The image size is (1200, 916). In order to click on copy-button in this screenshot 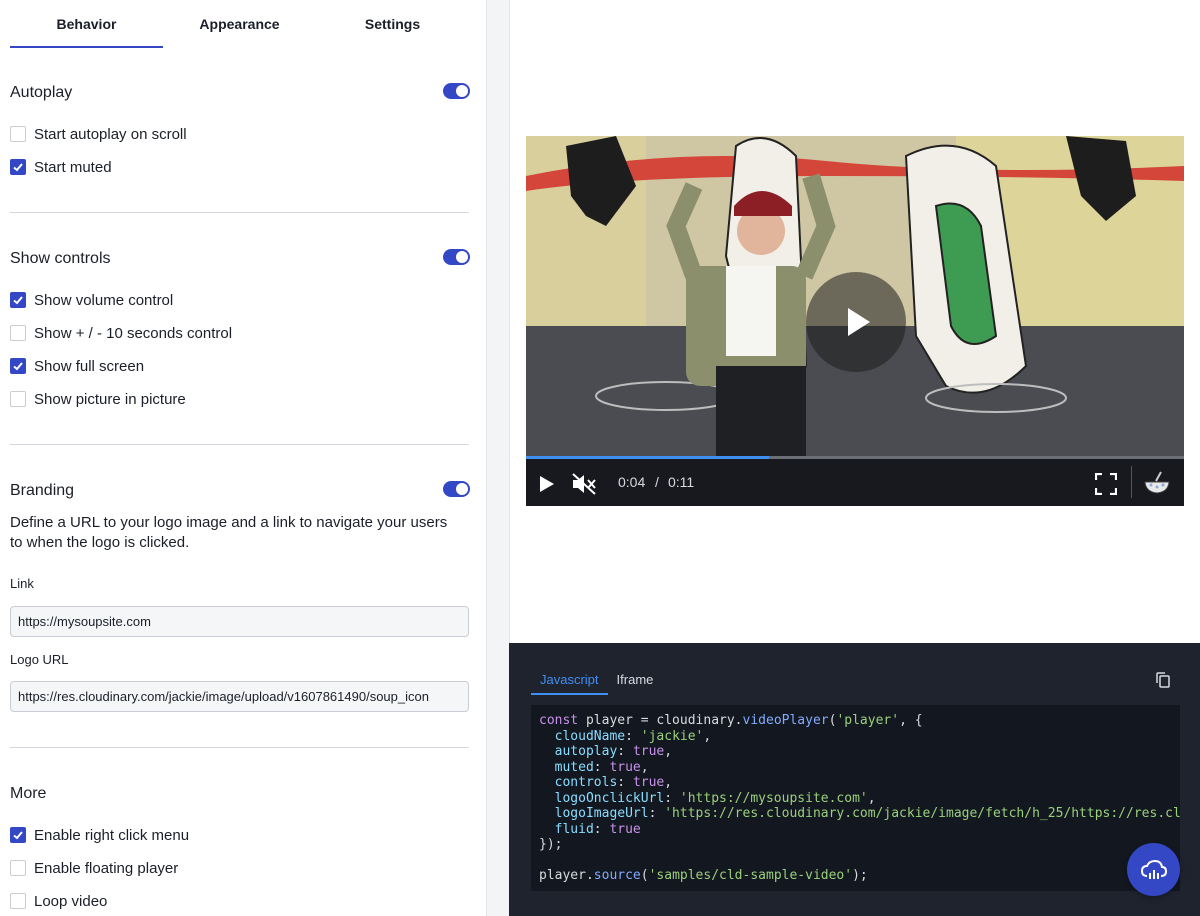, I will do `click(1163, 680)`.